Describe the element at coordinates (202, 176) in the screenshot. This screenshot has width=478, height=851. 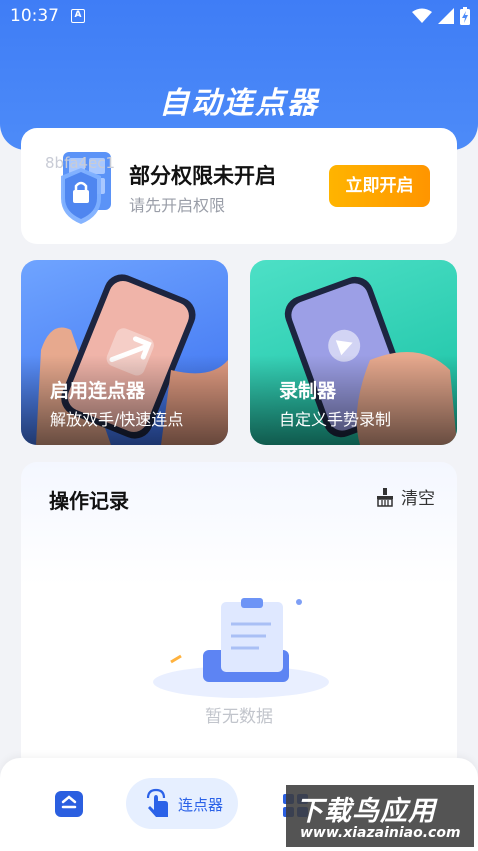
I see `permission-title: 部分权限未开启` at that location.